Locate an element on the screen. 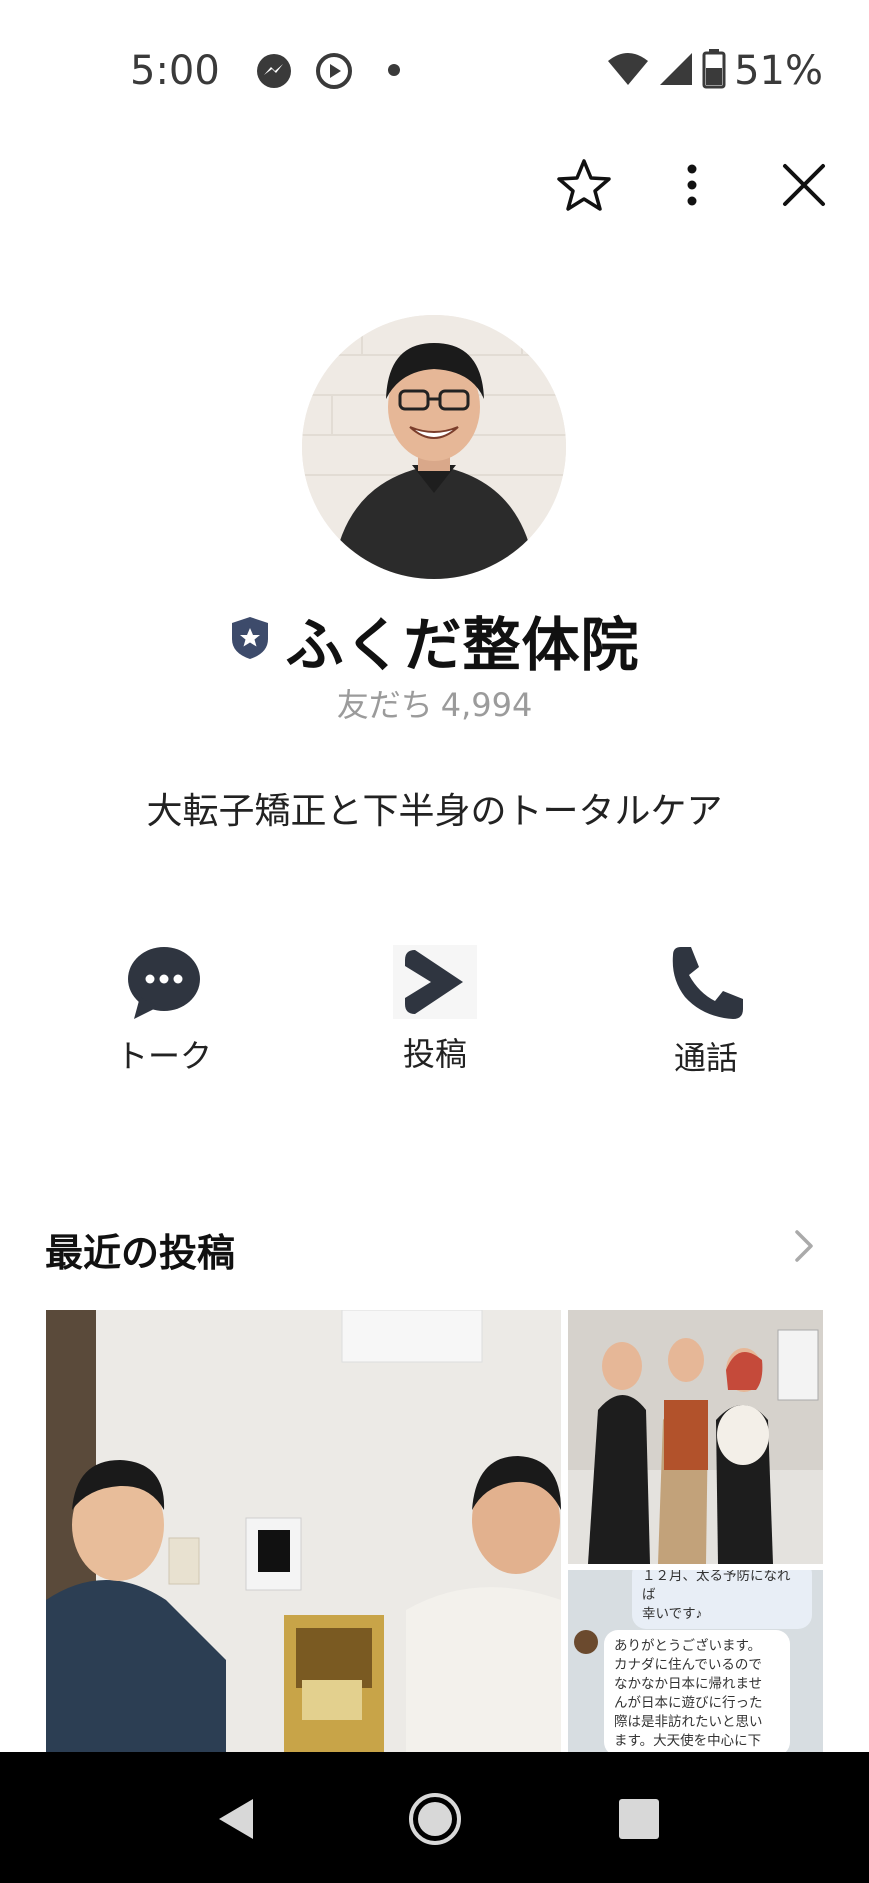 The height and width of the screenshot is (1883, 869). messenger-icon is located at coordinates (274, 71).